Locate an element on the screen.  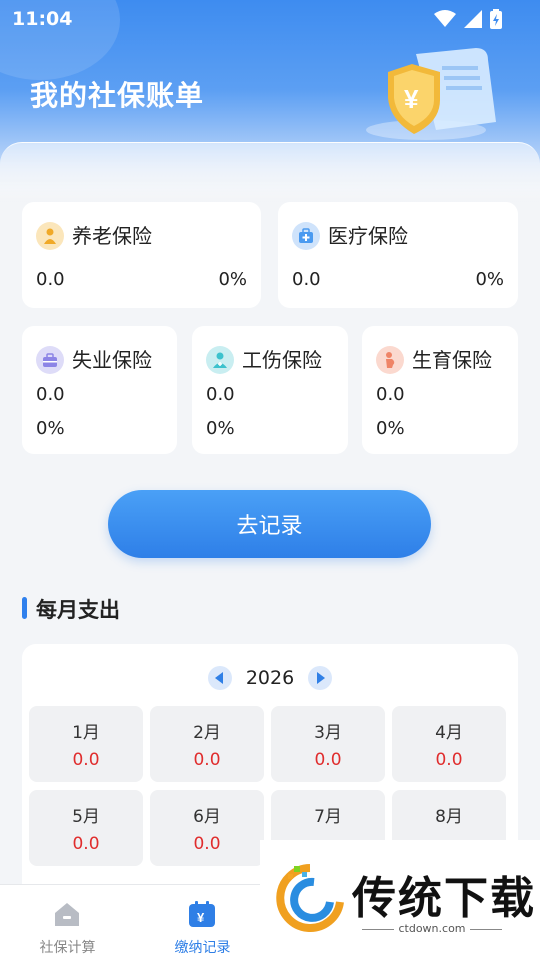
tab-payment-records: ¥ 缴纳记录 is located at coordinates (202, 922).